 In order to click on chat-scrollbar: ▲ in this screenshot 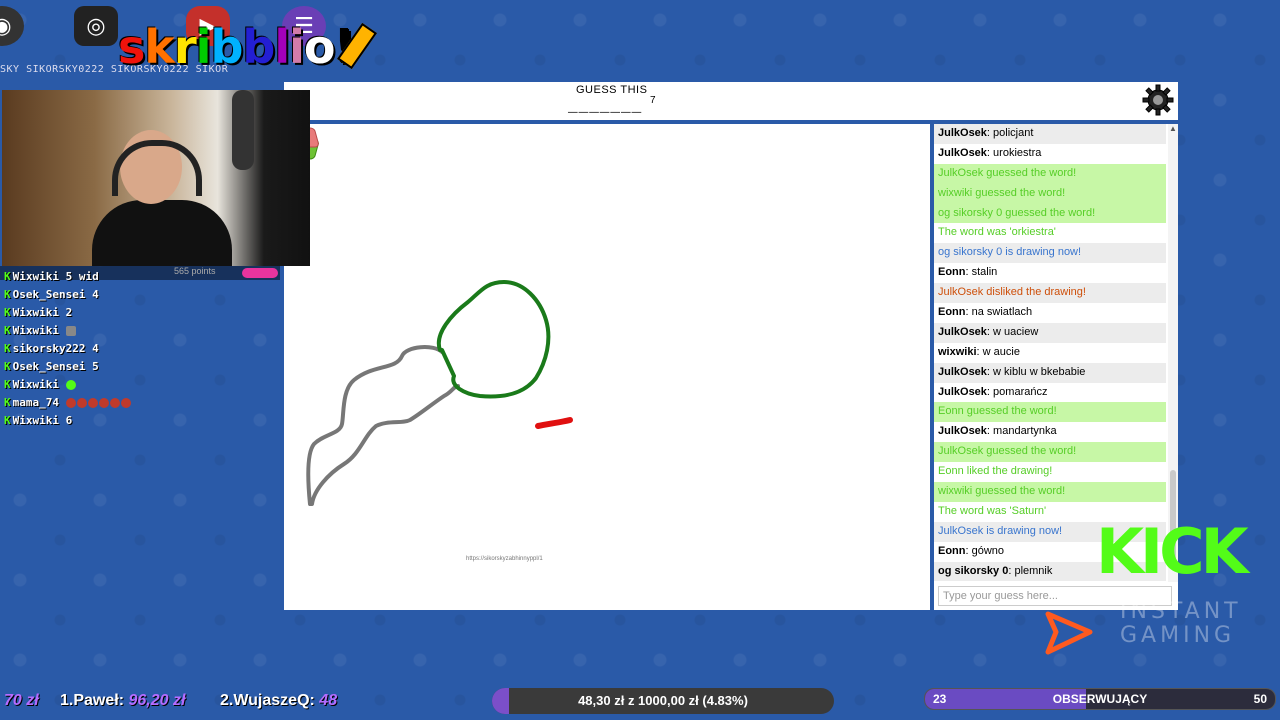, I will do `click(1173, 353)`.